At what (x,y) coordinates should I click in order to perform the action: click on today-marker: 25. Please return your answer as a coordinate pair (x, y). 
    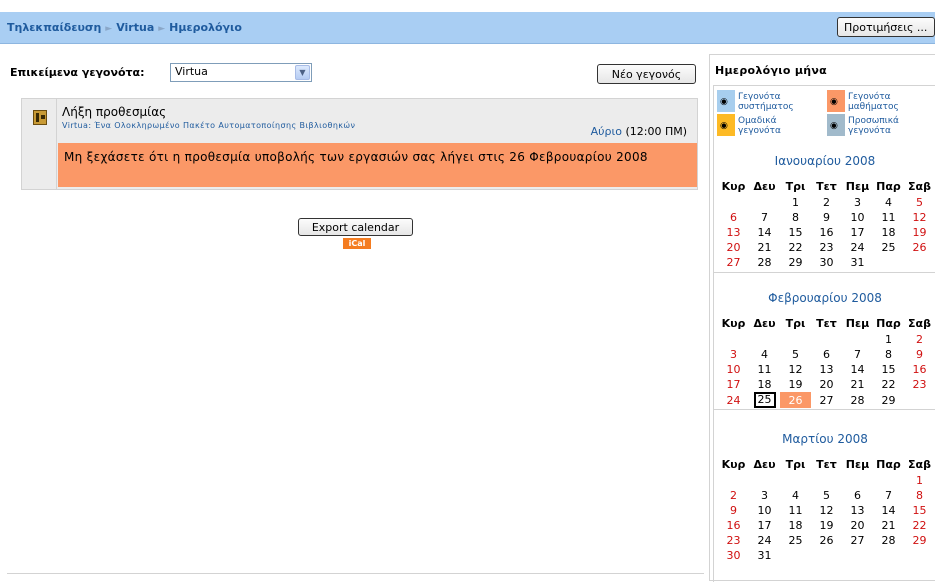
    Looking at the image, I should click on (764, 400).